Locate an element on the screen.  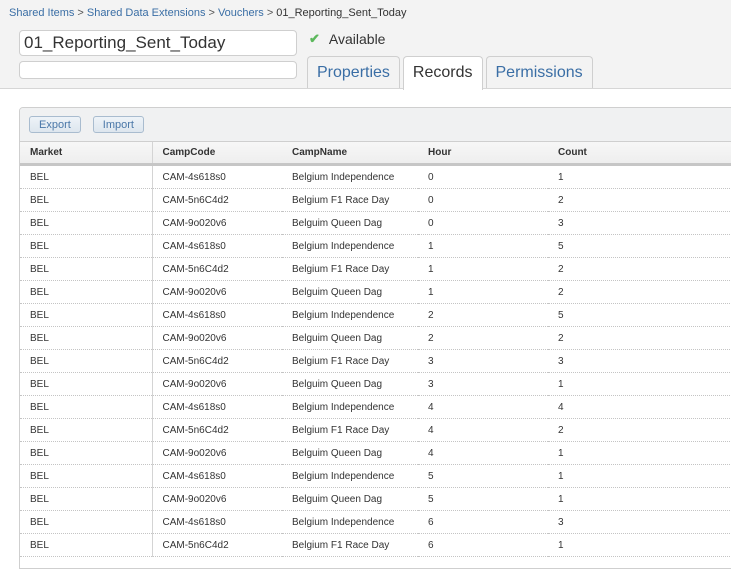
cell-hour: 3 is located at coordinates (483, 384).